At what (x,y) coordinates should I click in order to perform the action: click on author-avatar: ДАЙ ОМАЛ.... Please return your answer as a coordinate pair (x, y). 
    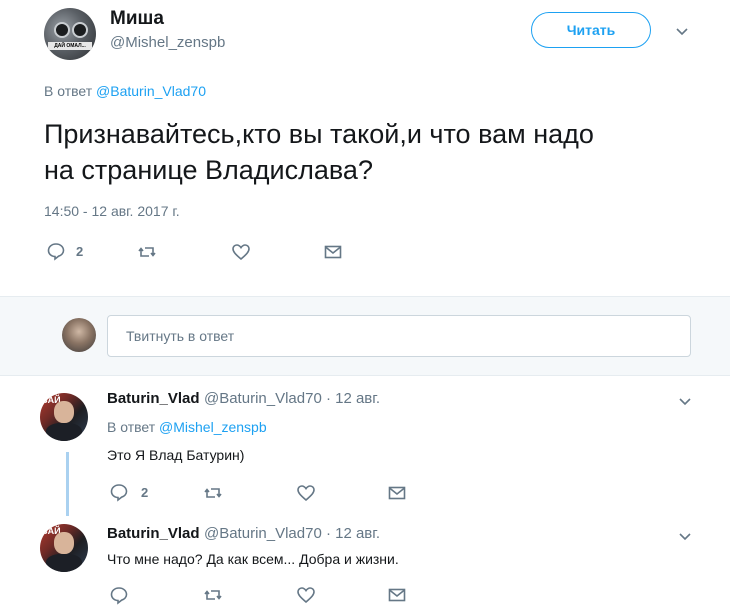
    Looking at the image, I should click on (70, 34).